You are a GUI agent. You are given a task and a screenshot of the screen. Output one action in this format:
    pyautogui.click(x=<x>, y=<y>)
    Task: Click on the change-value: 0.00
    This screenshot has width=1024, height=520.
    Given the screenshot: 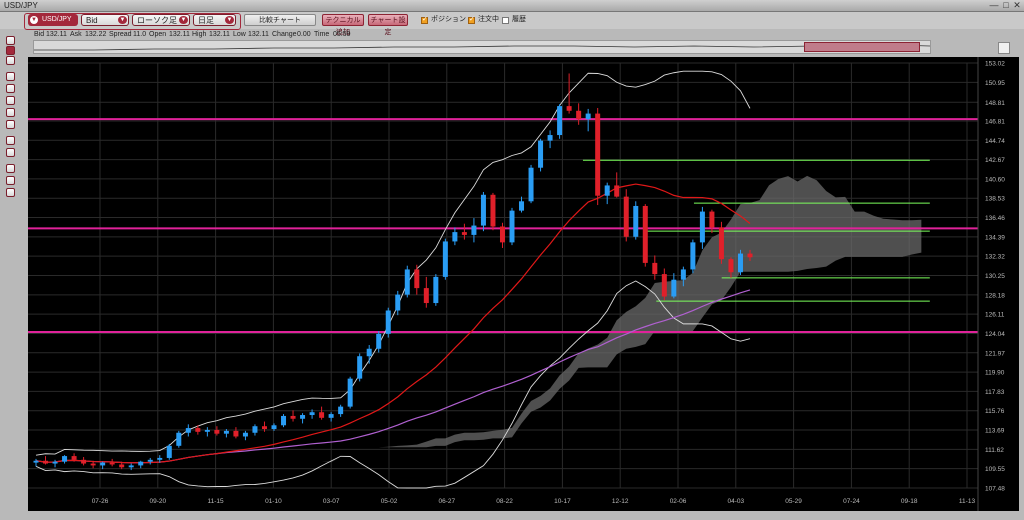 What is the action you would take?
    pyautogui.click(x=304, y=34)
    